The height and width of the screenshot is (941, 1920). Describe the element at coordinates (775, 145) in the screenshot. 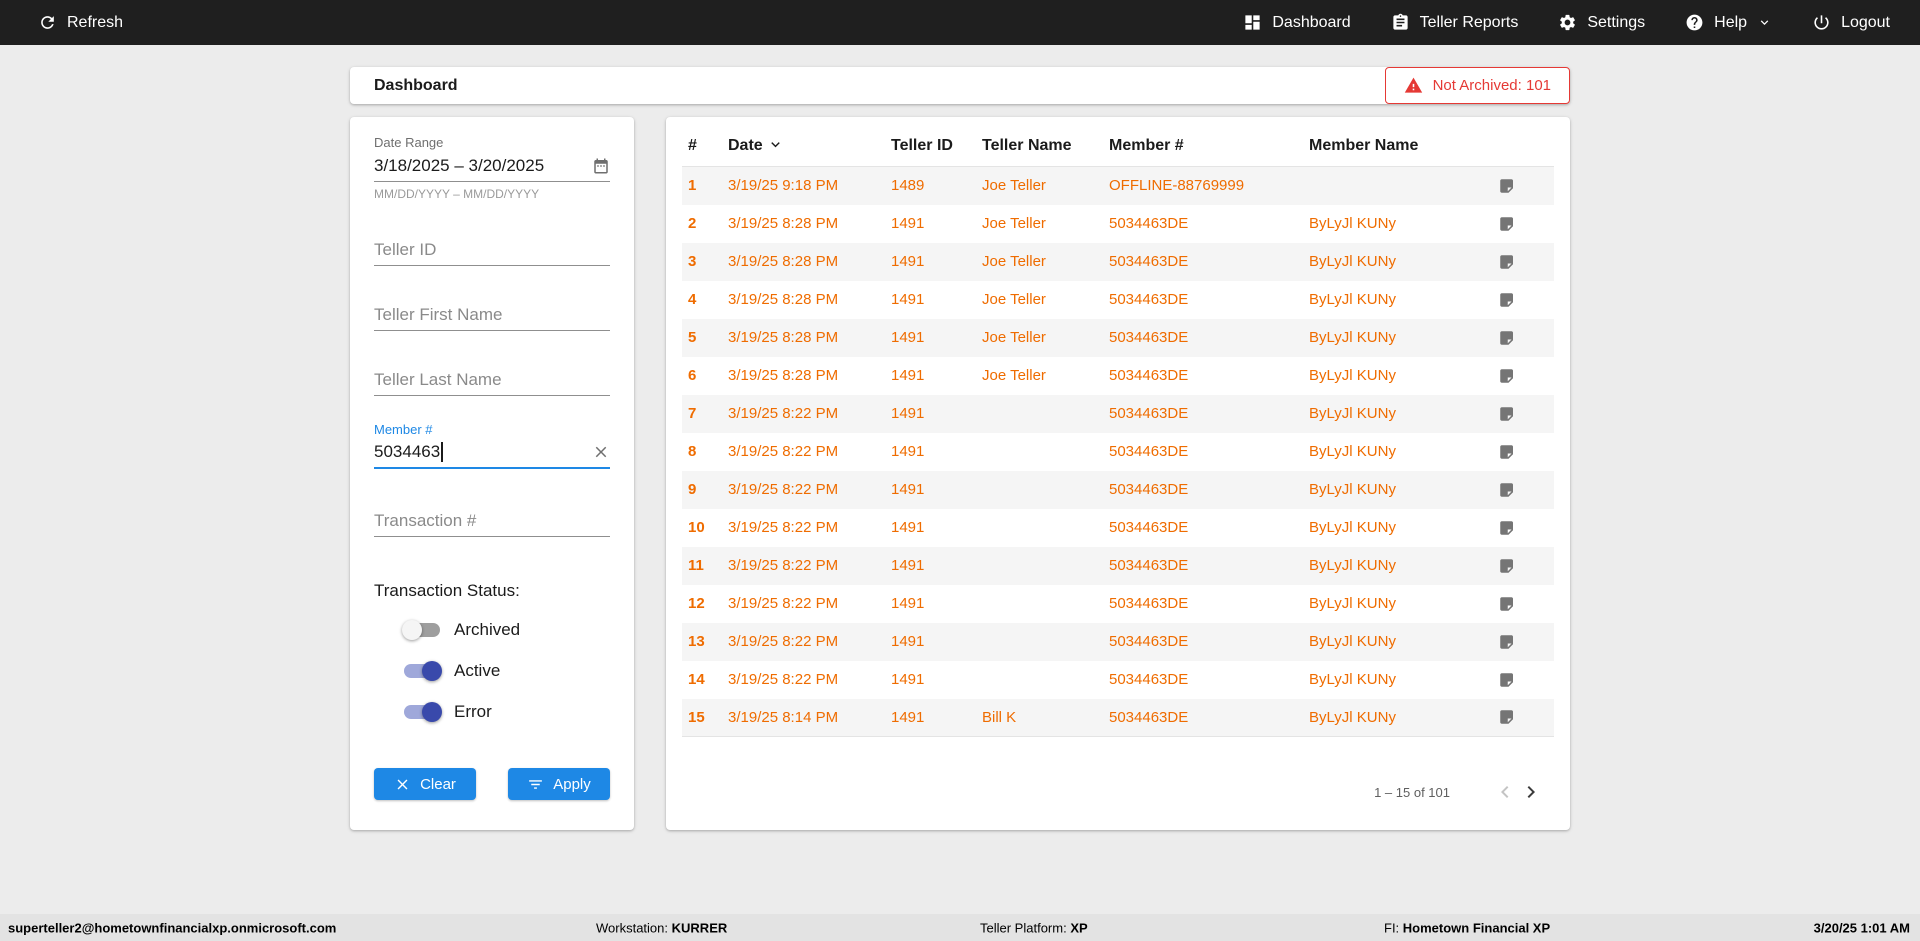

I see `sort-desc-icon` at that location.